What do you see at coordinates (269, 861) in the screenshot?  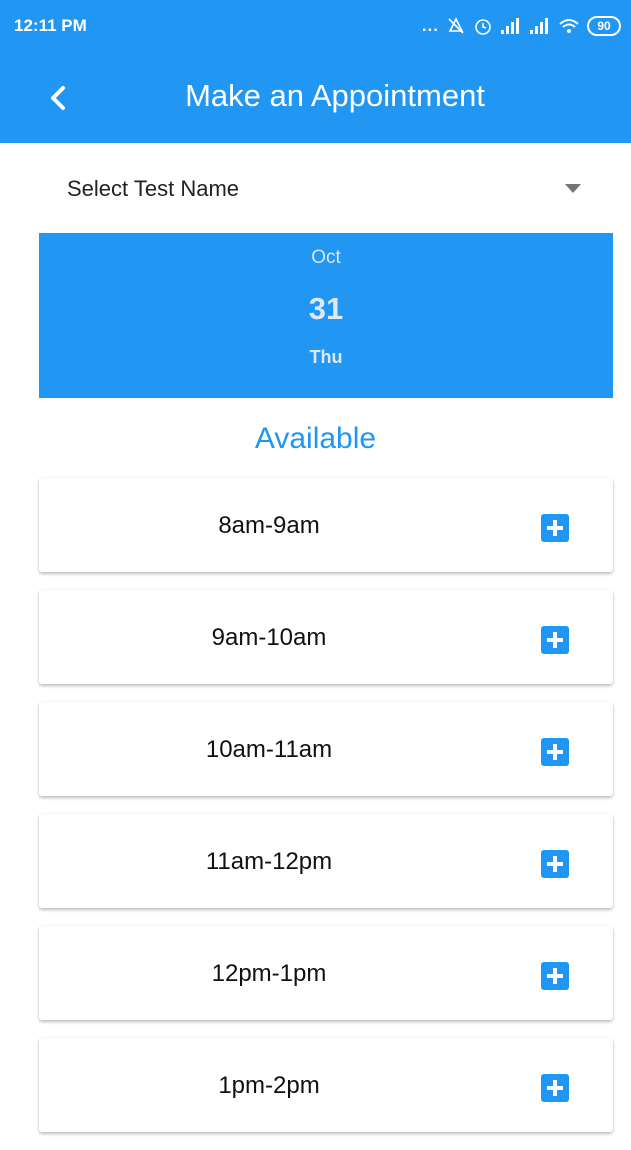 I see `time-slot-label: 11am-12pm` at bounding box center [269, 861].